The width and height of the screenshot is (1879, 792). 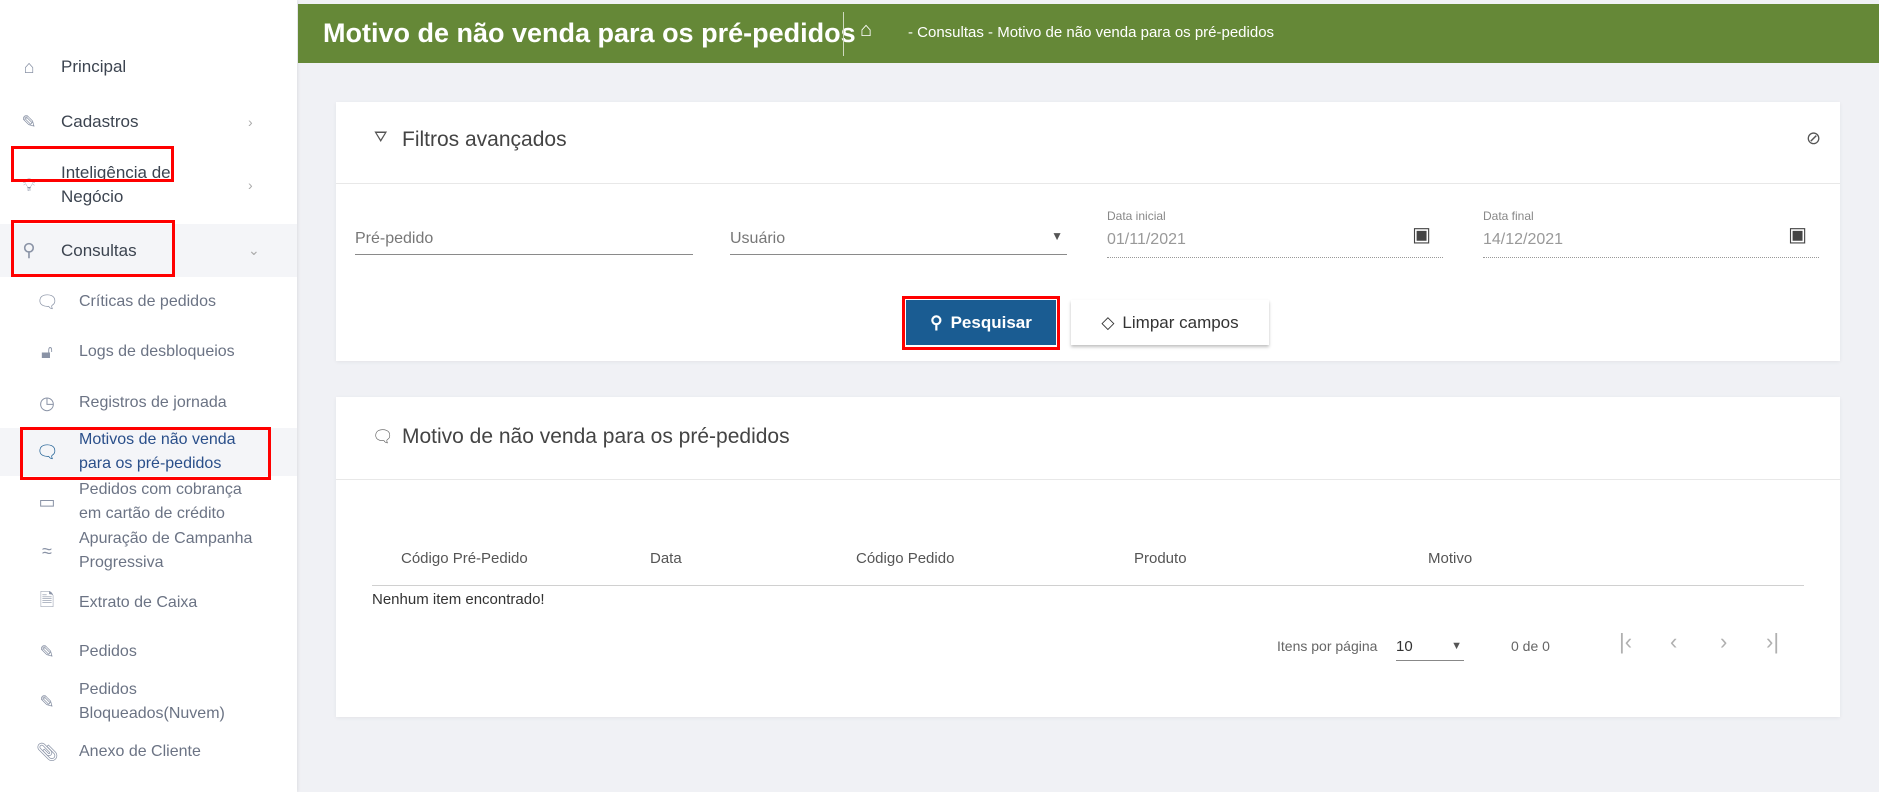 What do you see at coordinates (1625, 642) in the screenshot?
I see `first-page-icon: |‹` at bounding box center [1625, 642].